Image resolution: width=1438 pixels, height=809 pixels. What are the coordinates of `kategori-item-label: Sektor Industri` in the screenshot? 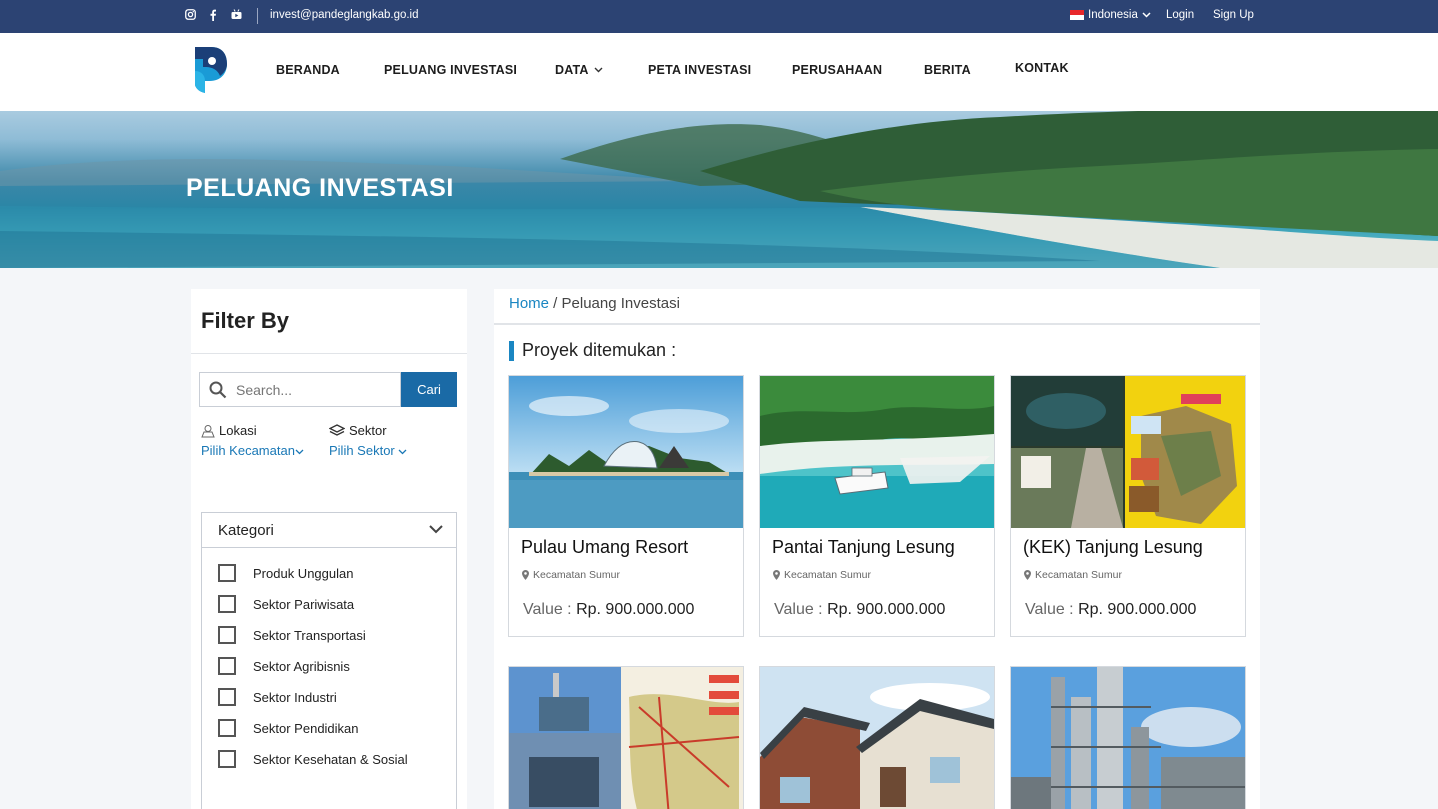 It's located at (295, 697).